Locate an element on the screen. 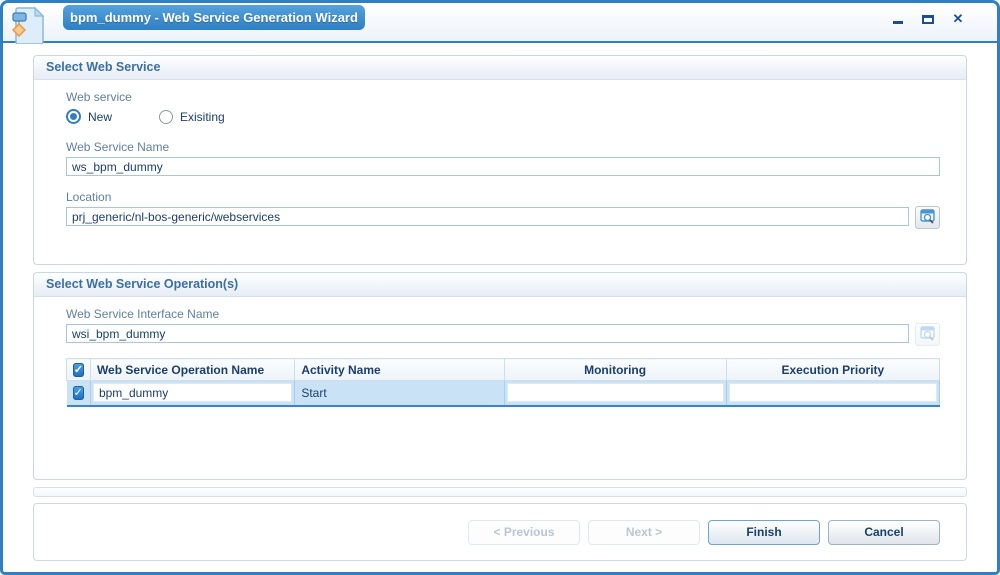  radio-existing-label: Exisiting is located at coordinates (202, 116).